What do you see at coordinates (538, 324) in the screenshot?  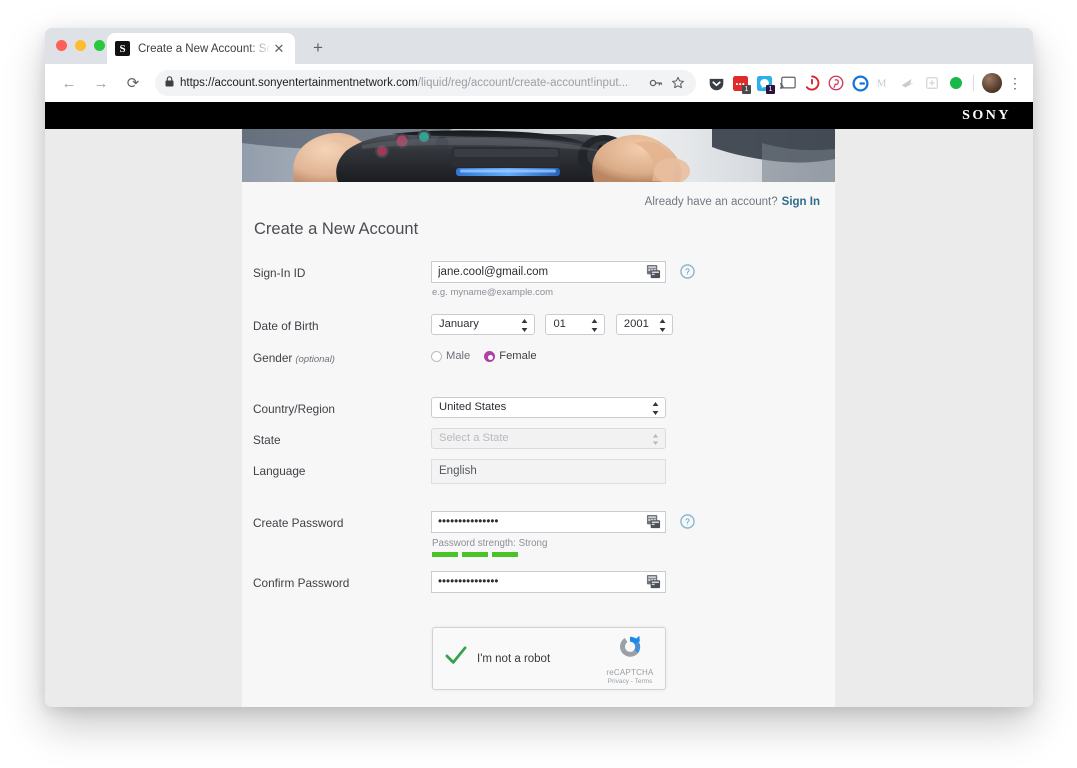 I see `field-row-date-of-birth: Date of Birth January 01 2001` at bounding box center [538, 324].